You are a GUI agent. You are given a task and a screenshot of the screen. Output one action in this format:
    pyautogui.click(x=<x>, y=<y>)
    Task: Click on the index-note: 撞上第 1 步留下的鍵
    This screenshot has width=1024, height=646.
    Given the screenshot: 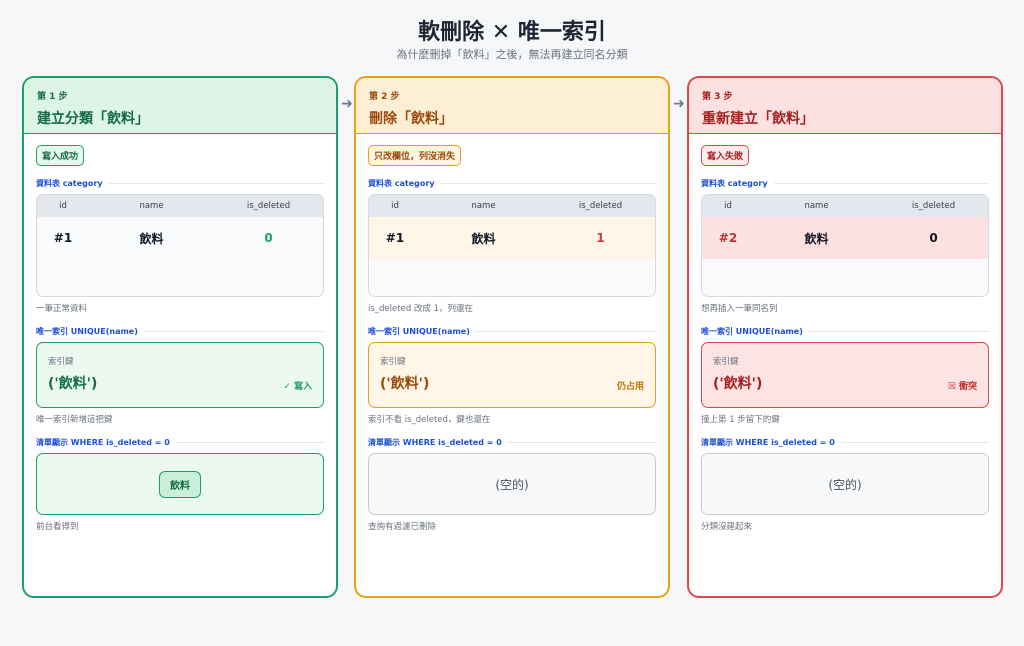 What is the action you would take?
    pyautogui.click(x=740, y=420)
    